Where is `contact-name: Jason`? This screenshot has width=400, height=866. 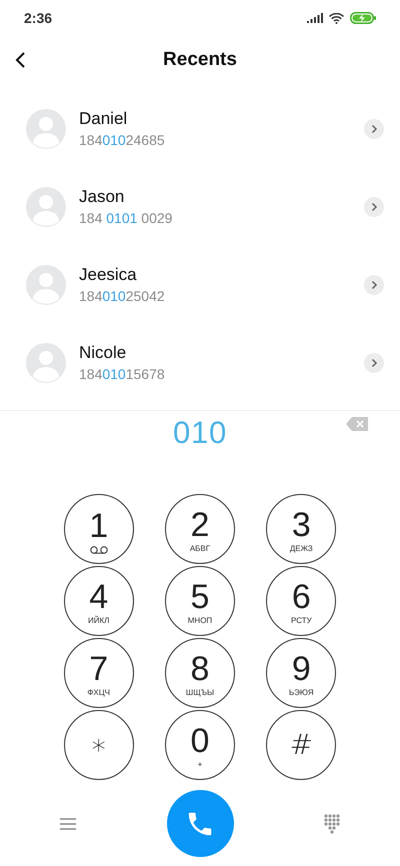
contact-name: Jason is located at coordinates (102, 197).